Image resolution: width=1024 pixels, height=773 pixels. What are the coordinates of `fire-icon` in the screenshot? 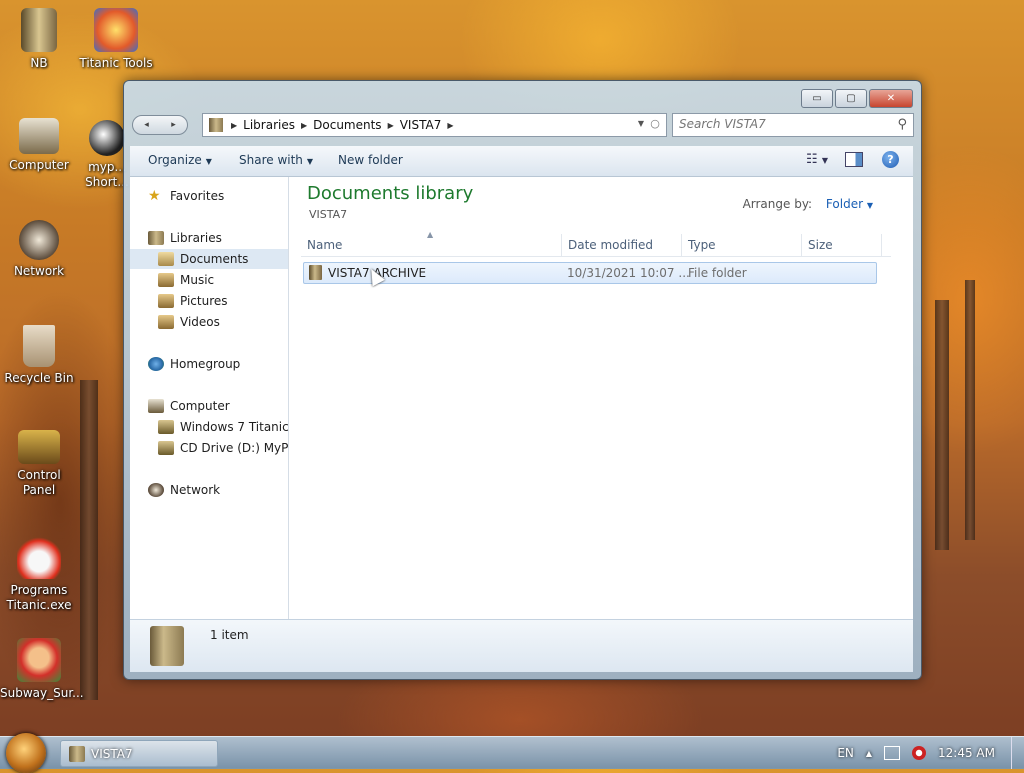 It's located at (39, 557).